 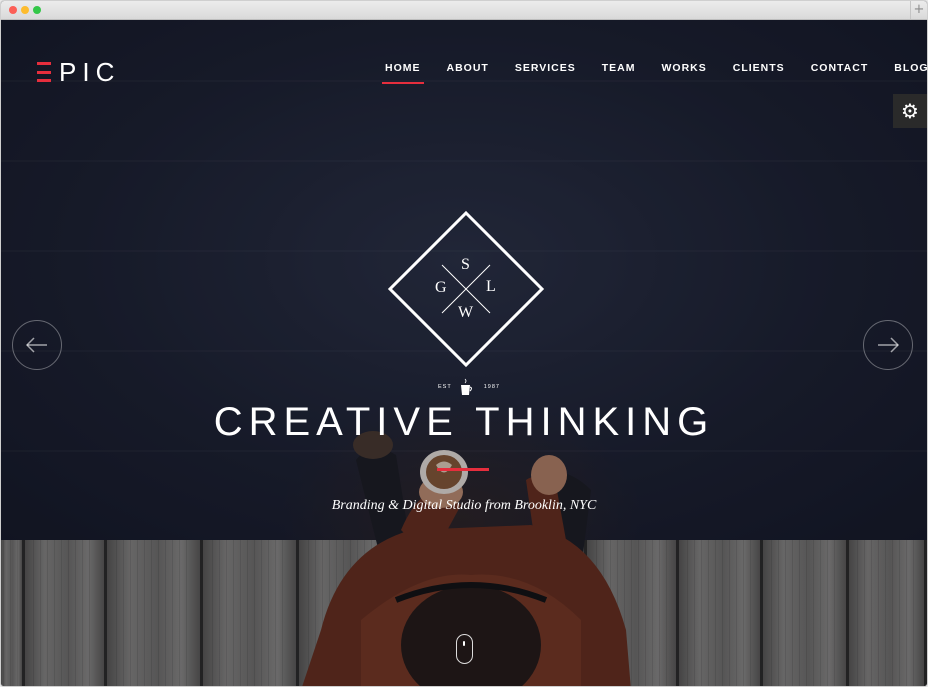 I want to click on window-titlebar: +, so click(x=464, y=10).